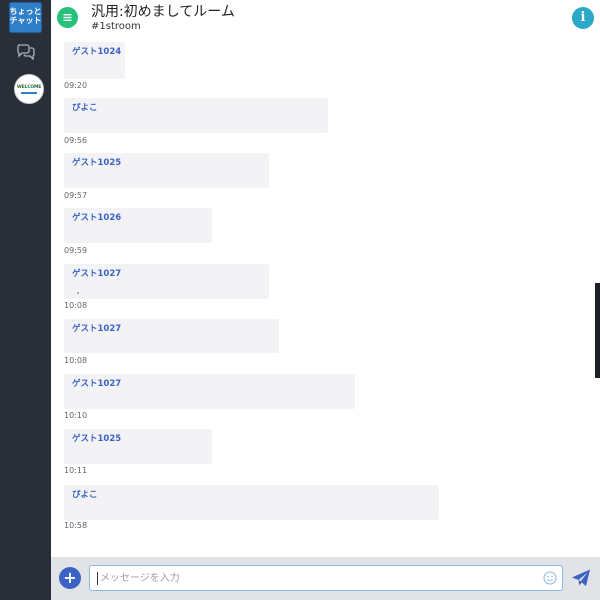 This screenshot has height=600, width=600. I want to click on message-input-wrapper, so click(326, 578).